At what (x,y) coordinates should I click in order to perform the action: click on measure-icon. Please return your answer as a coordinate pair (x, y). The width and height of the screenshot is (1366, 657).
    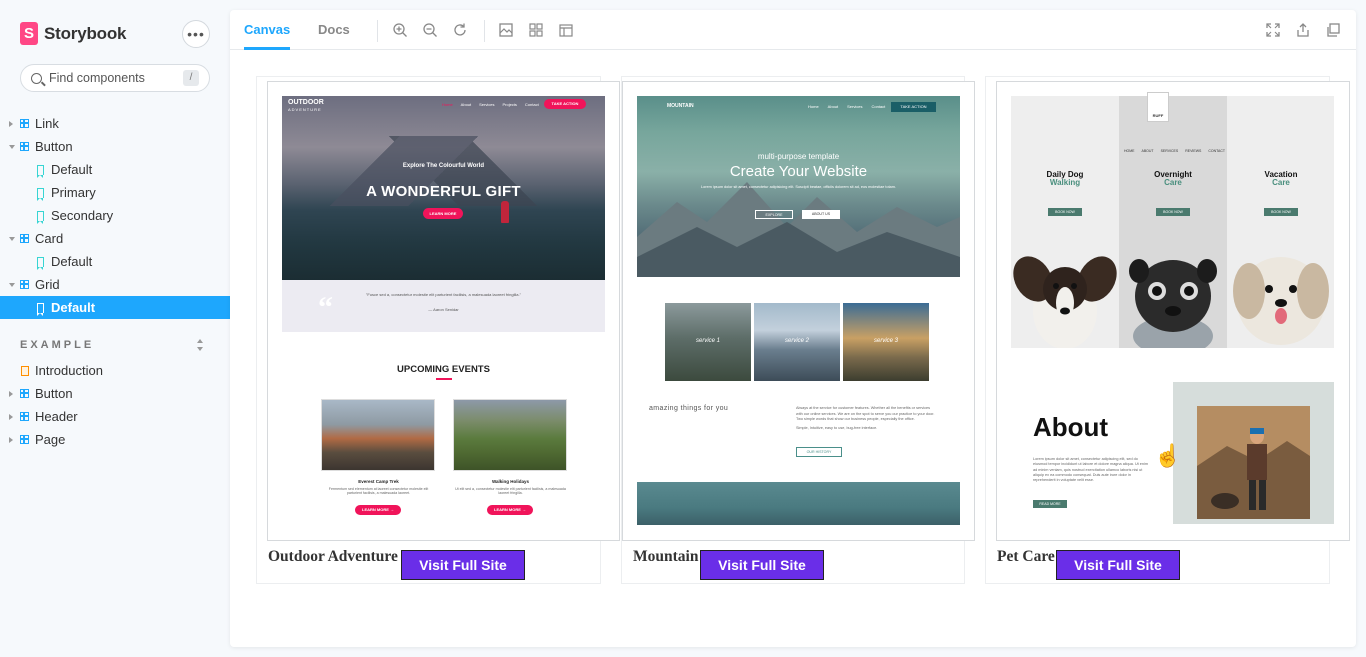
    Looking at the image, I should click on (566, 30).